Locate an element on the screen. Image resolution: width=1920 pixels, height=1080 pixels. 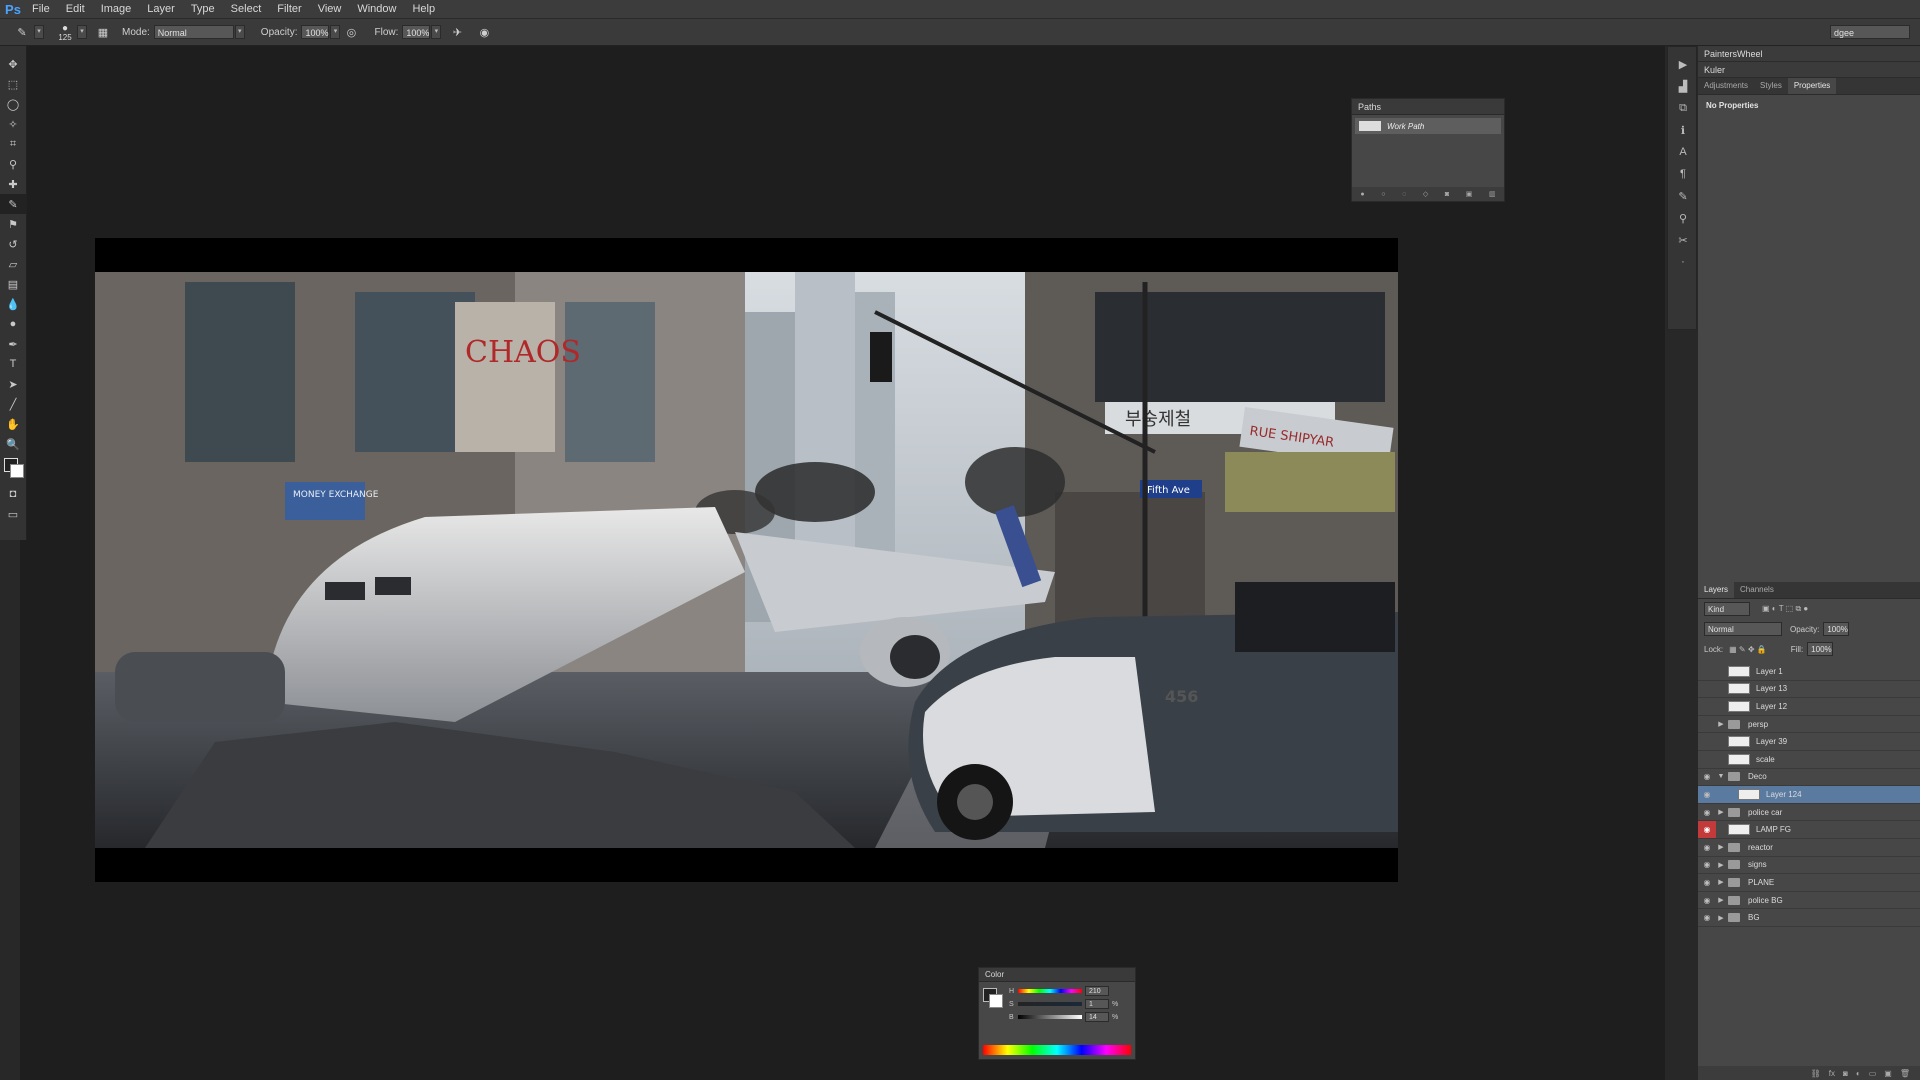
layer-row: ◉ ▶ signs is located at coordinates (1809, 866).